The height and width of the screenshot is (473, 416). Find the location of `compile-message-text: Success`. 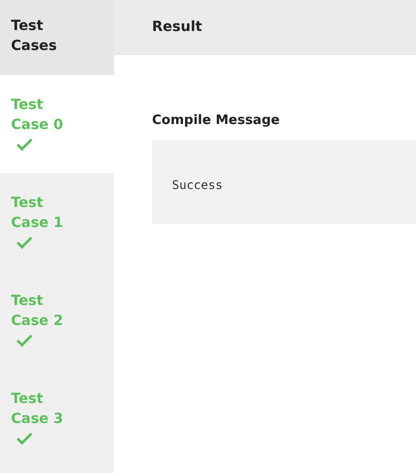

compile-message-text: Success is located at coordinates (197, 185).